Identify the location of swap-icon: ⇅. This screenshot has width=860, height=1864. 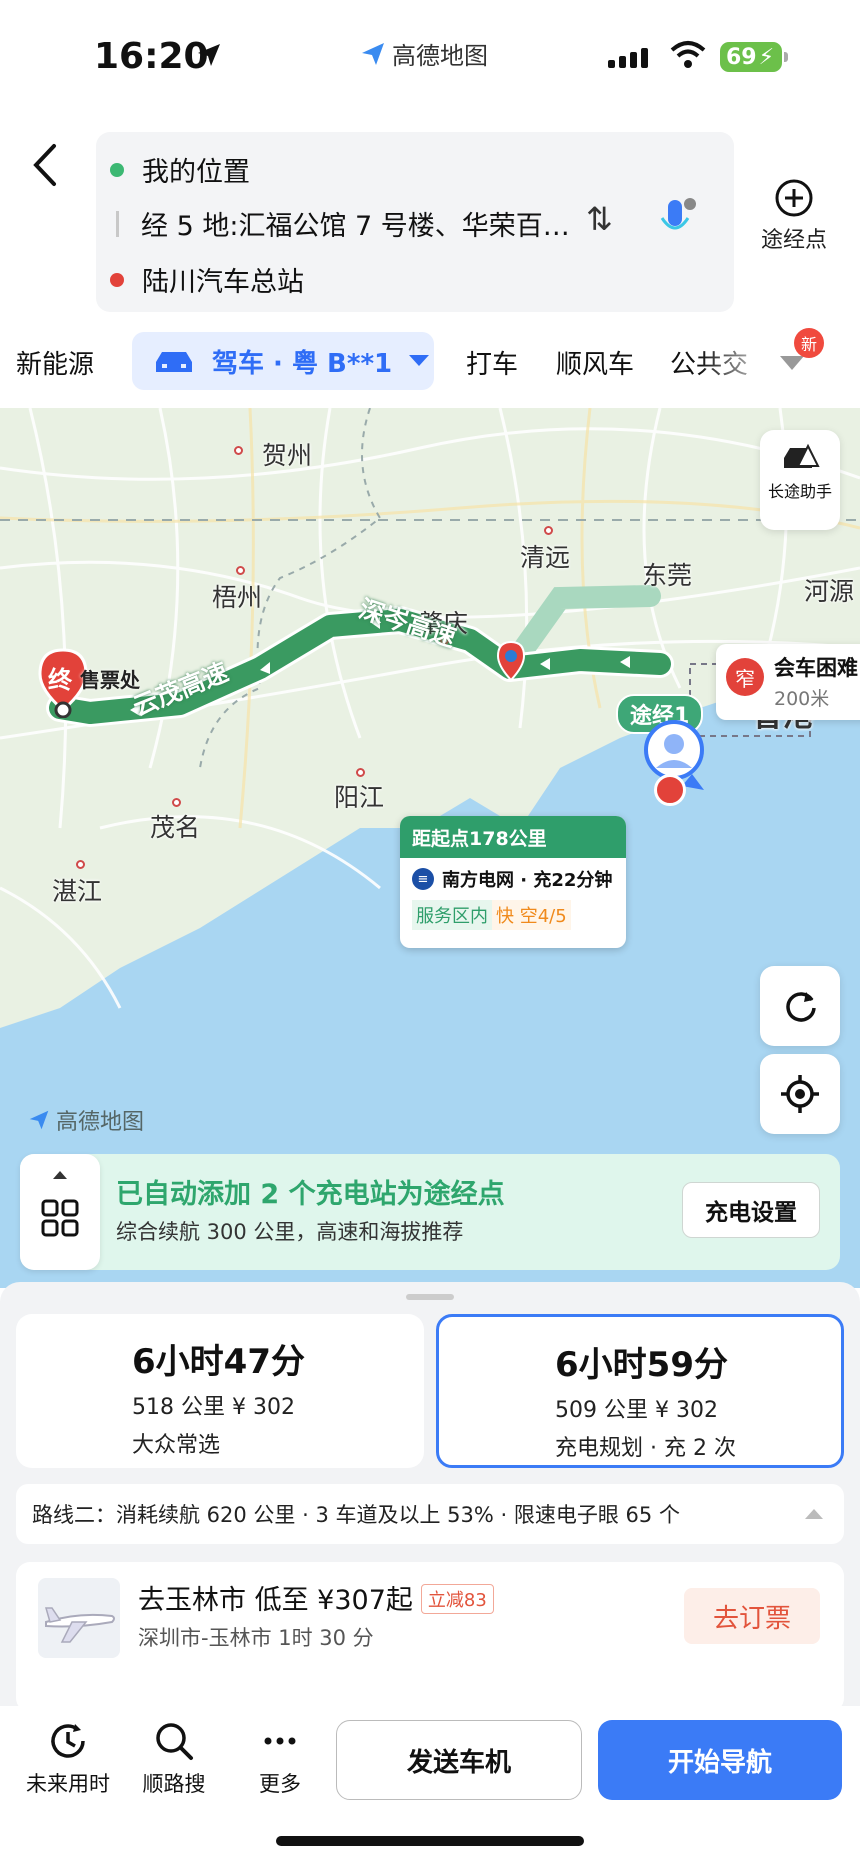
(599, 219).